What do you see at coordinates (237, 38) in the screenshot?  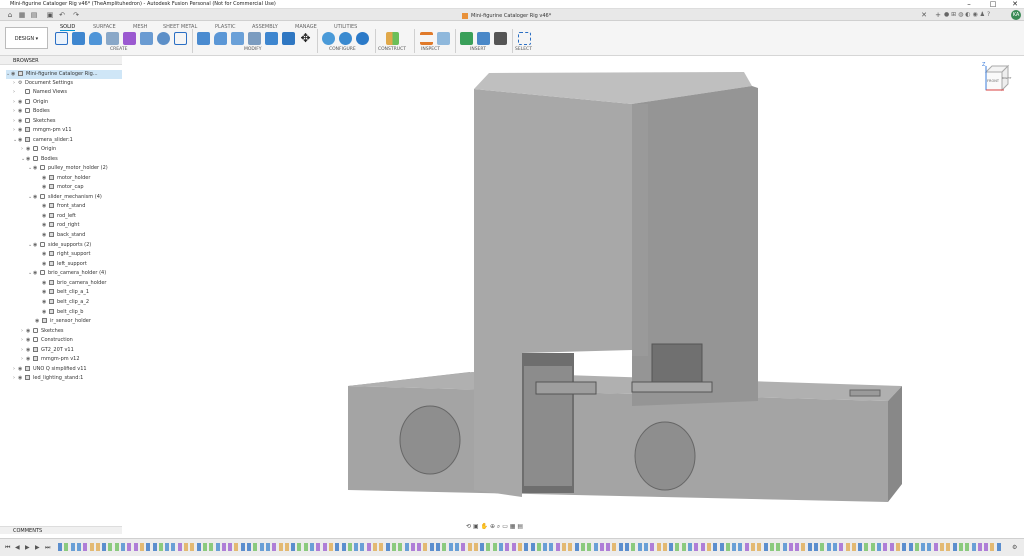 I see `chamfer-icon` at bounding box center [237, 38].